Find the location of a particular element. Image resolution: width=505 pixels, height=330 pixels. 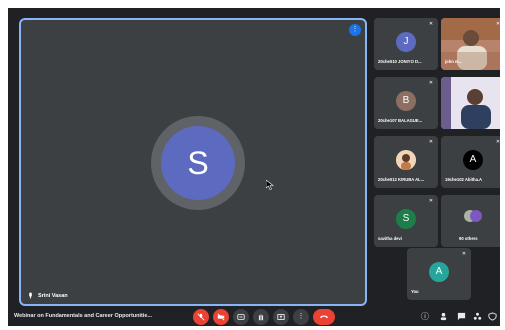

participant-tile is located at coordinates (470, 103).